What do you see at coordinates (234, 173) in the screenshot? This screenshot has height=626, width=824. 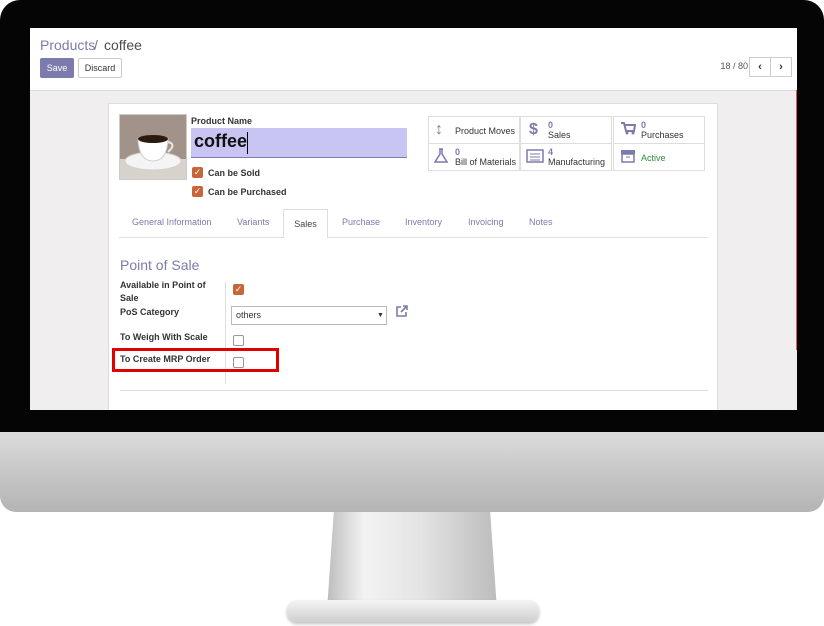 I see `can-be-sold-label: Can be Sold` at bounding box center [234, 173].